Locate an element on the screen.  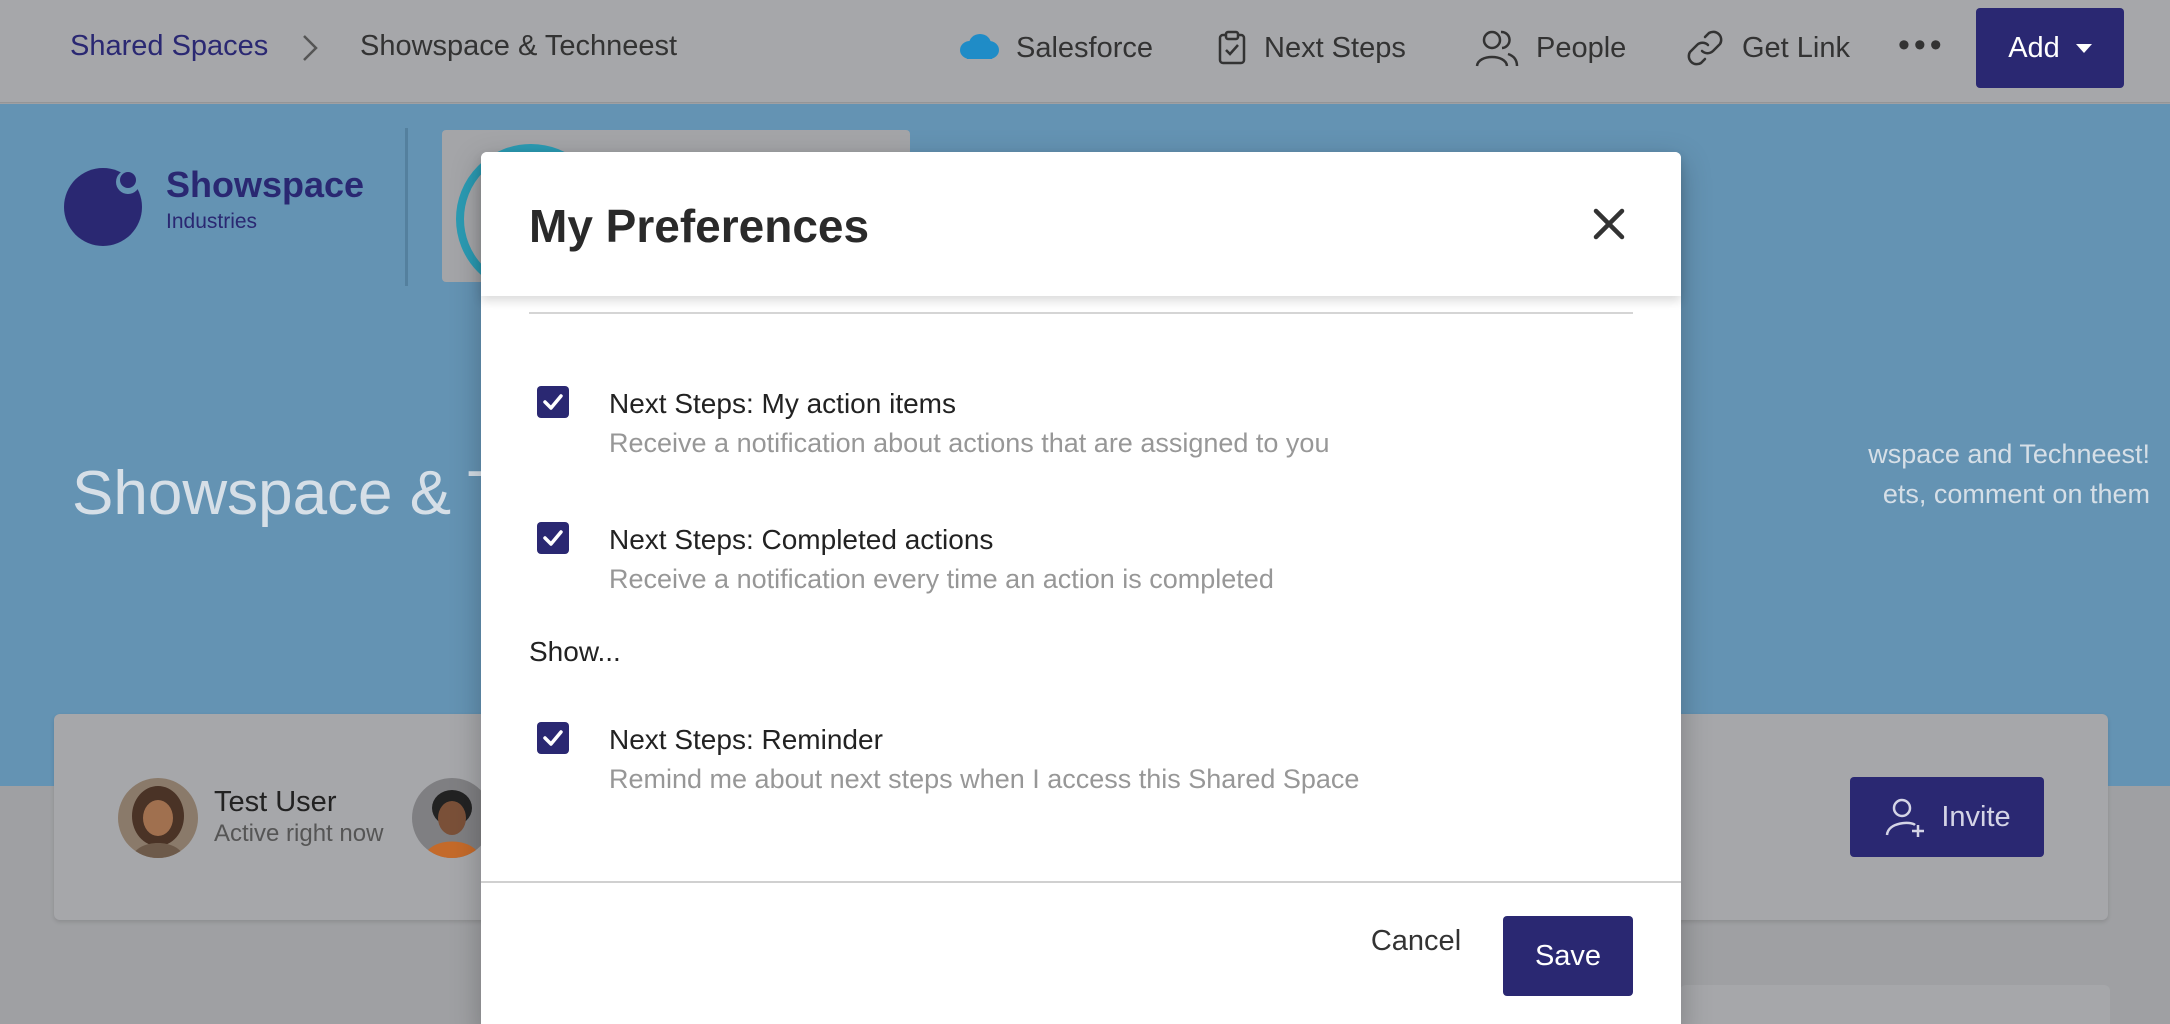
content-card is located at coordinates (1895, 1004).